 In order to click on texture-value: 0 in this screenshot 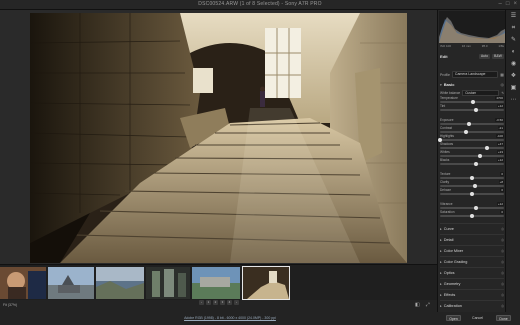, I will do `click(502, 173)`.